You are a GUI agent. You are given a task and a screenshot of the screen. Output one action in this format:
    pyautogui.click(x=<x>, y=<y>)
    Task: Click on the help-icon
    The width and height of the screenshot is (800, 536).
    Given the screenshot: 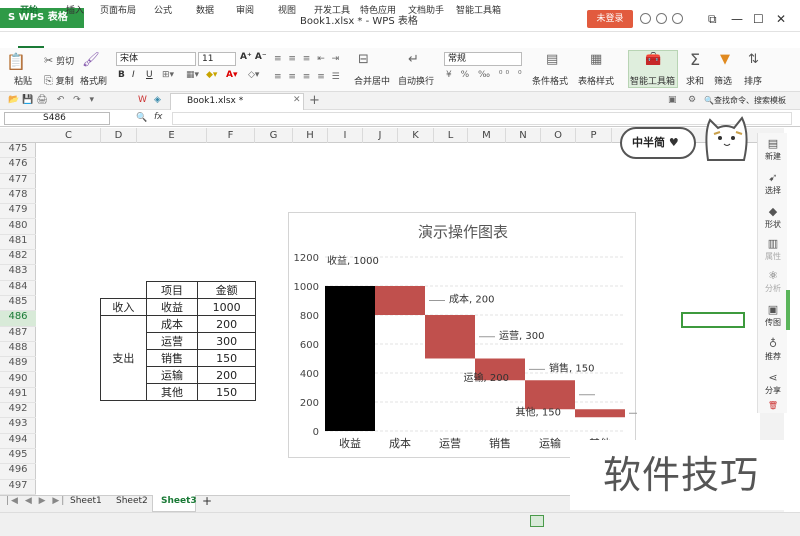 What is the action you would take?
    pyautogui.click(x=677, y=18)
    